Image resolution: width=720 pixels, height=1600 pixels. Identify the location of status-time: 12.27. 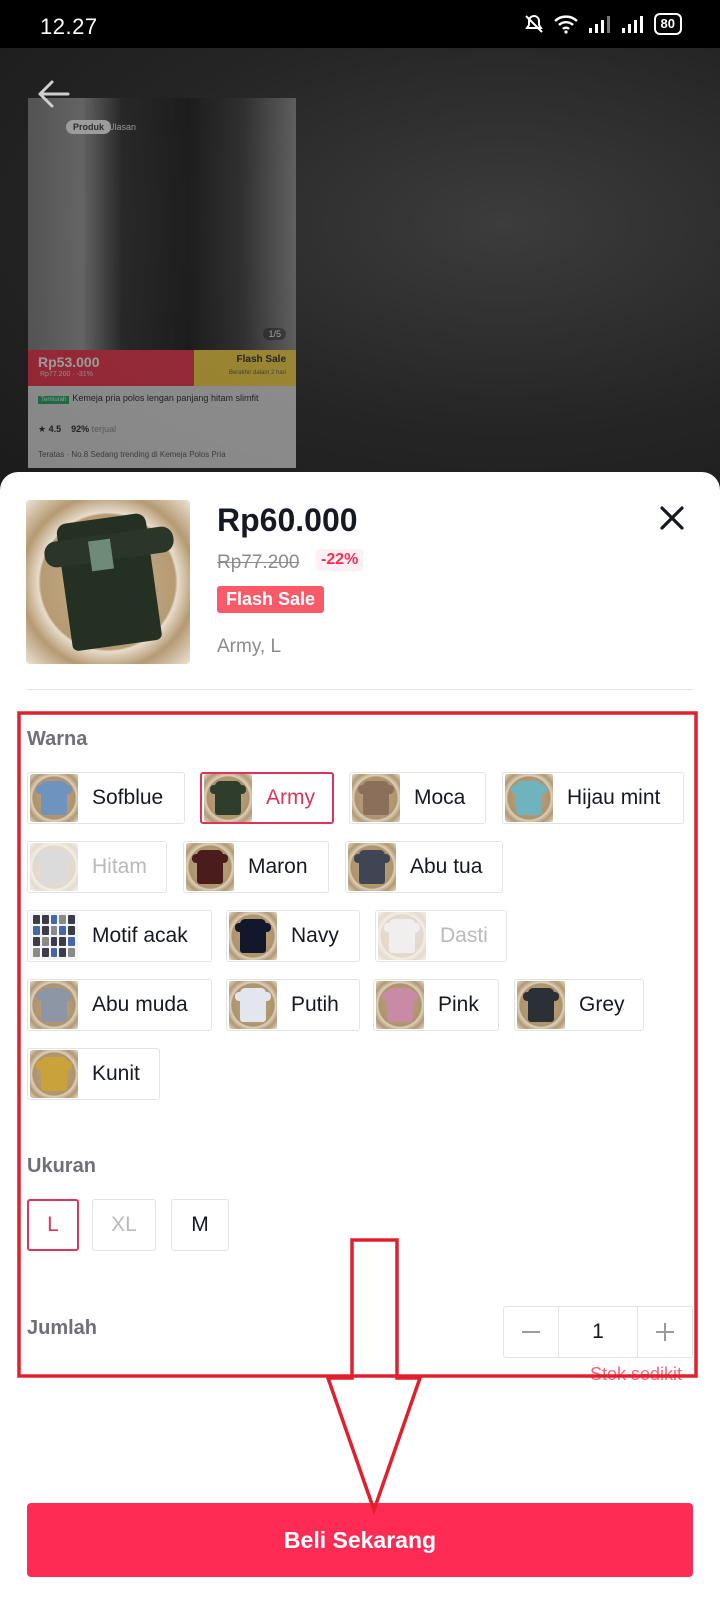
(69, 26).